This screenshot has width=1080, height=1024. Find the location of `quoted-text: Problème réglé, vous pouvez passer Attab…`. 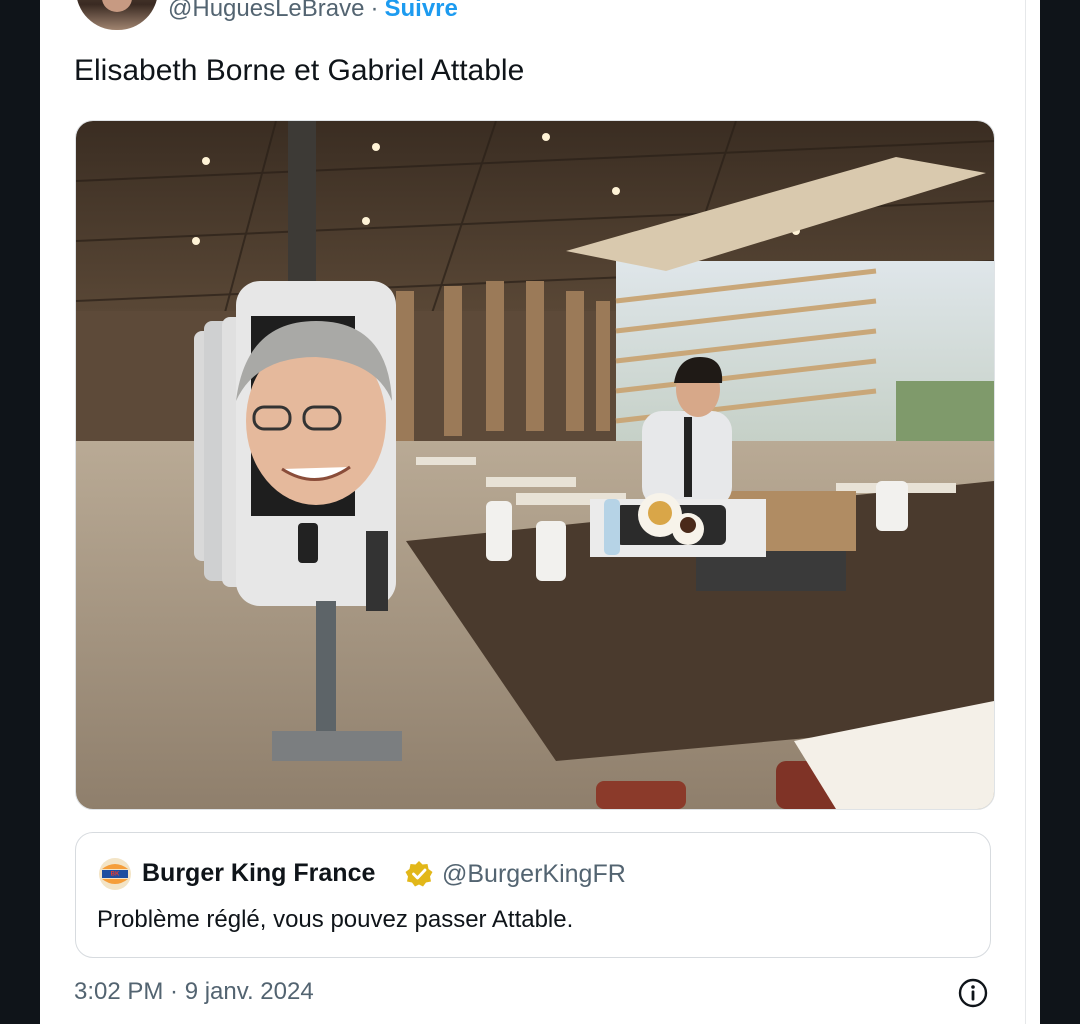

quoted-text: Problème réglé, vous pouvez passer Attab… is located at coordinates (335, 919).